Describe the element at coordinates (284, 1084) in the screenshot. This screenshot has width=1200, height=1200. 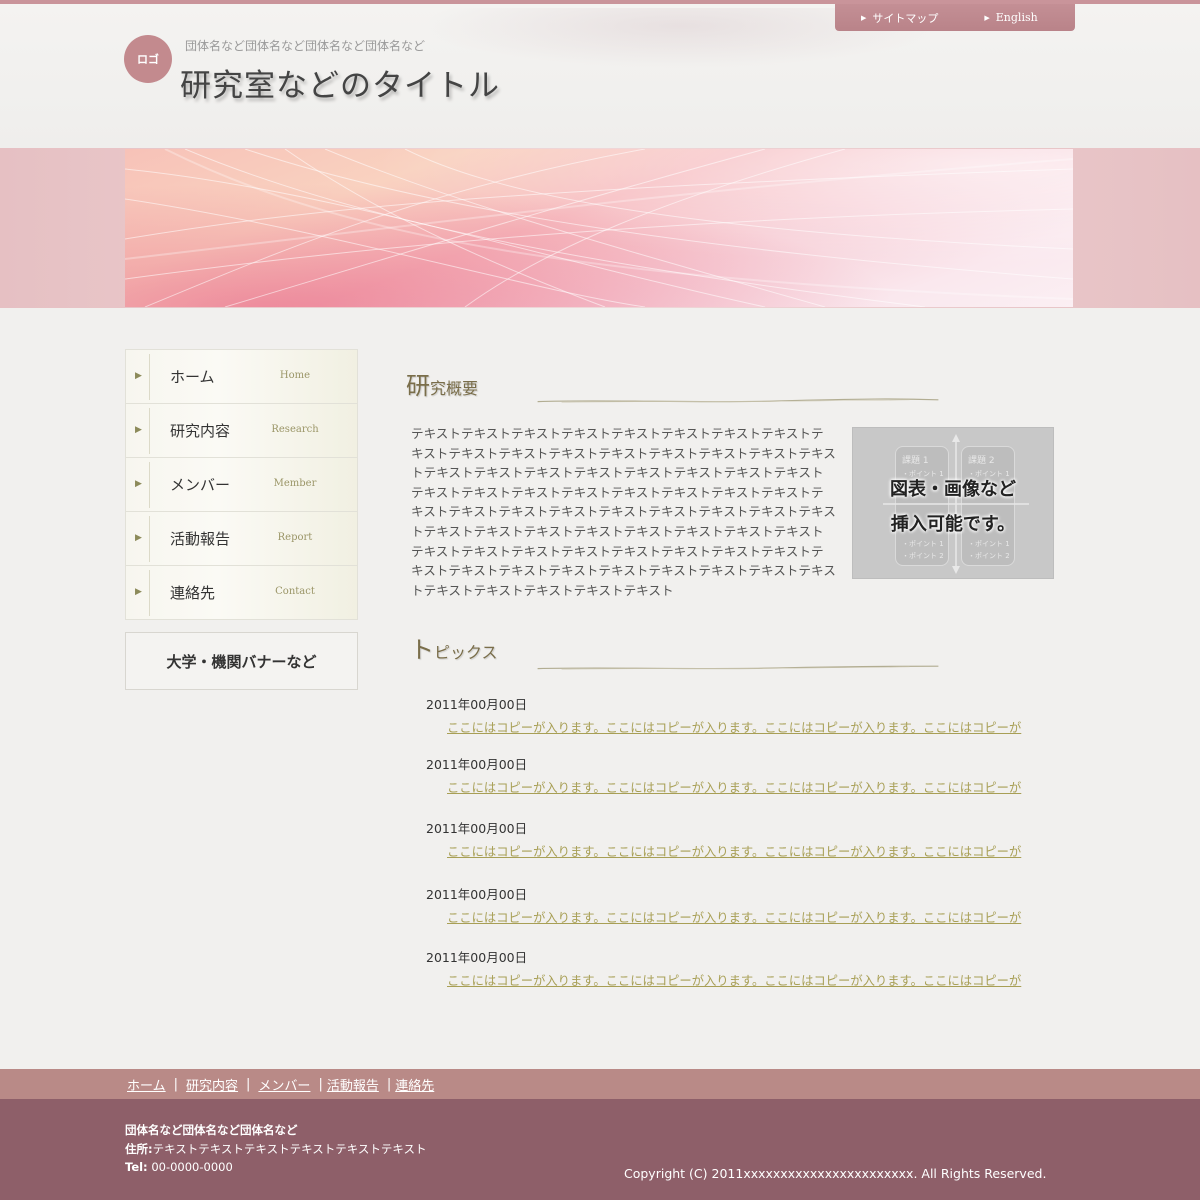
I see `footer-link-member: メンバー` at that location.